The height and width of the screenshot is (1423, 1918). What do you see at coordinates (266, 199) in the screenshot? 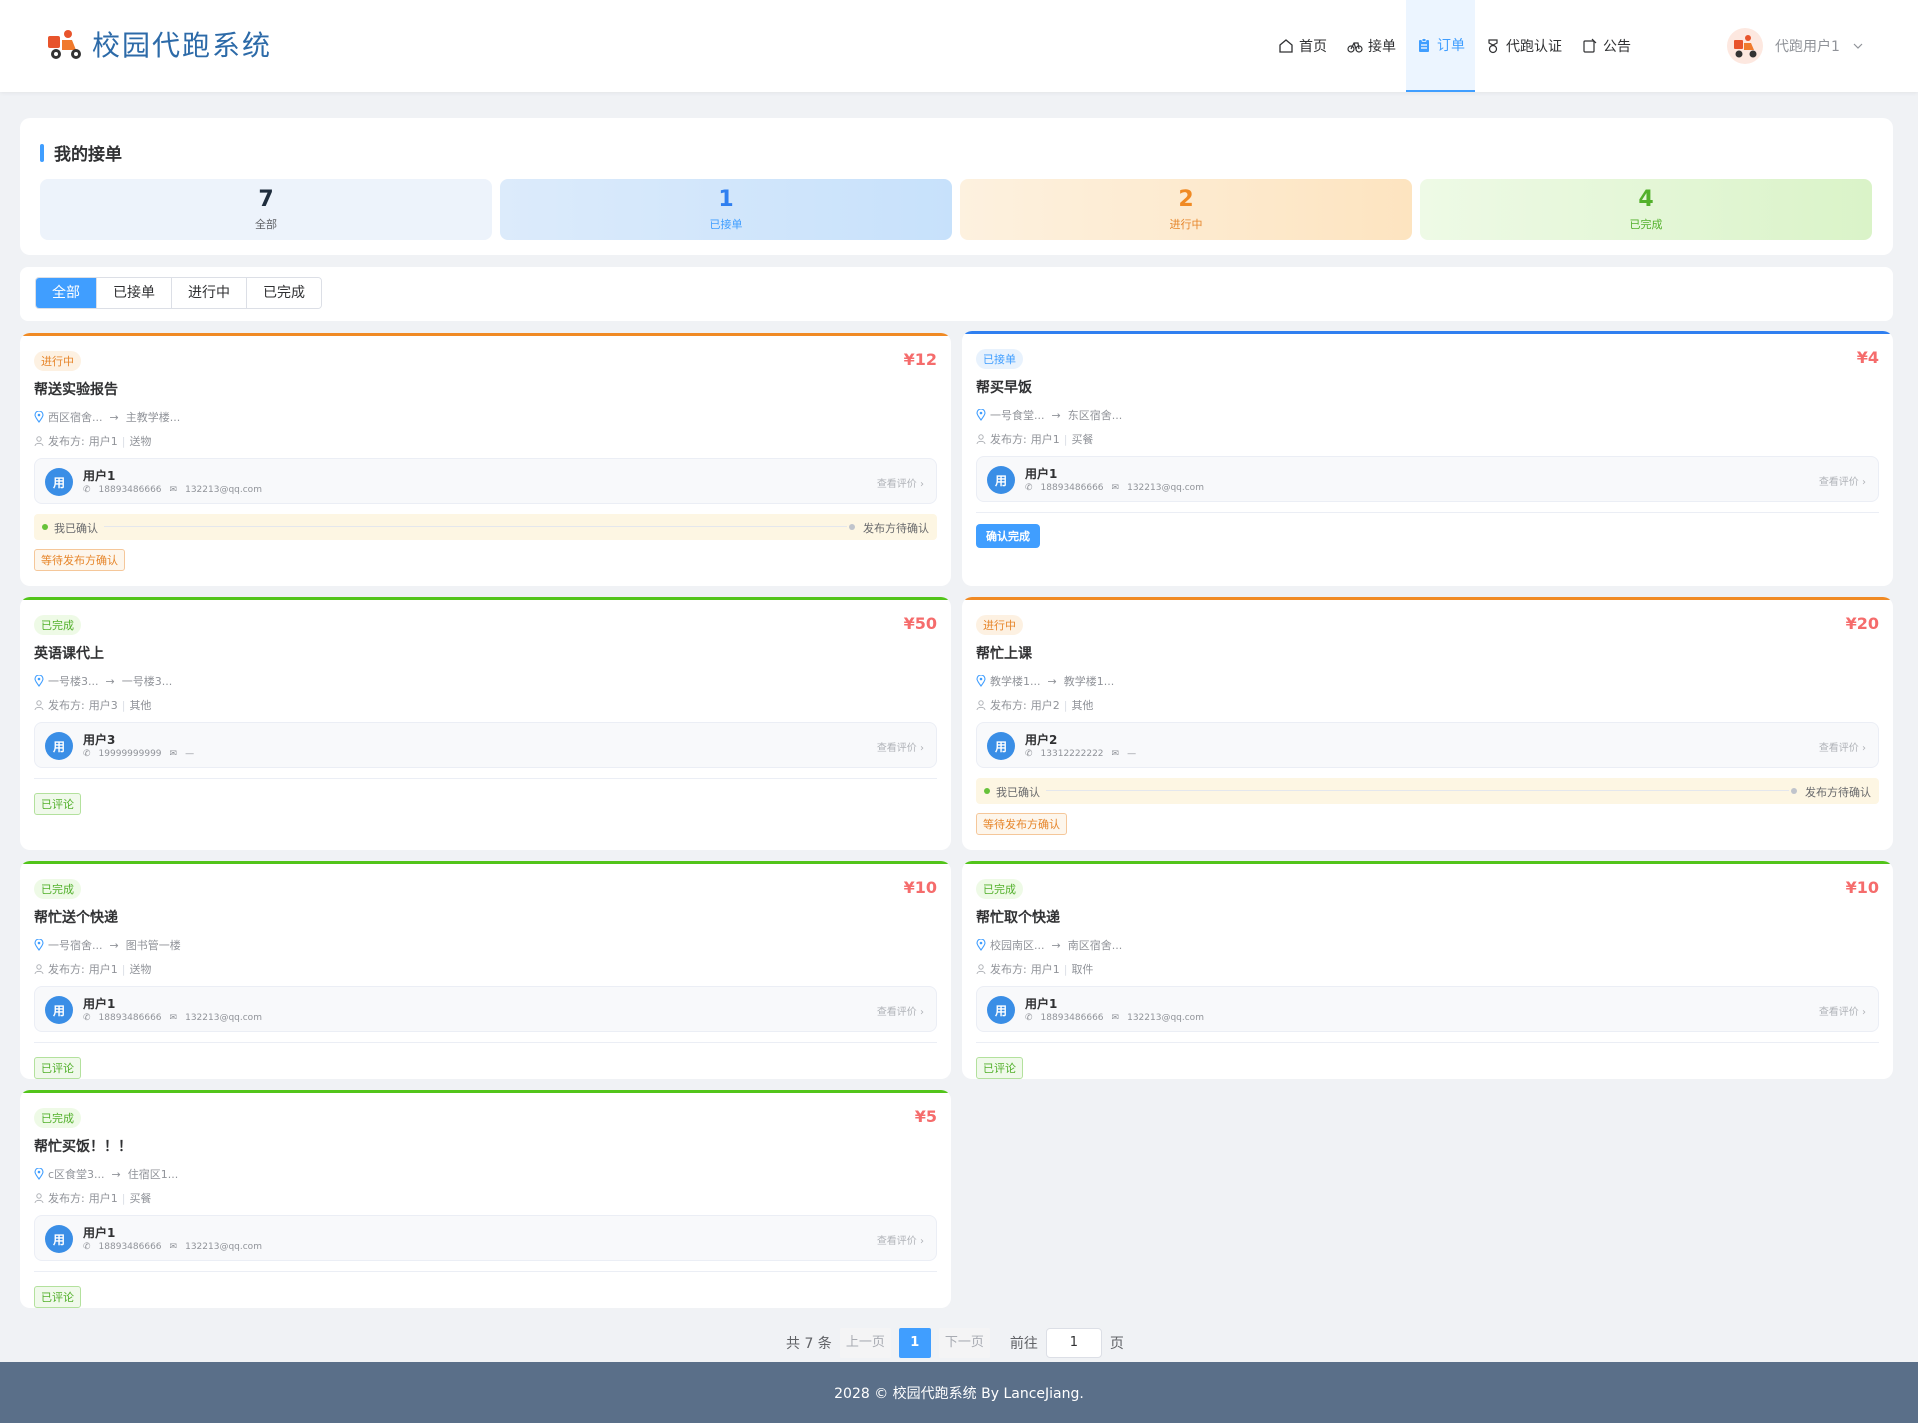
I see `stat-all-num: 7` at bounding box center [266, 199].